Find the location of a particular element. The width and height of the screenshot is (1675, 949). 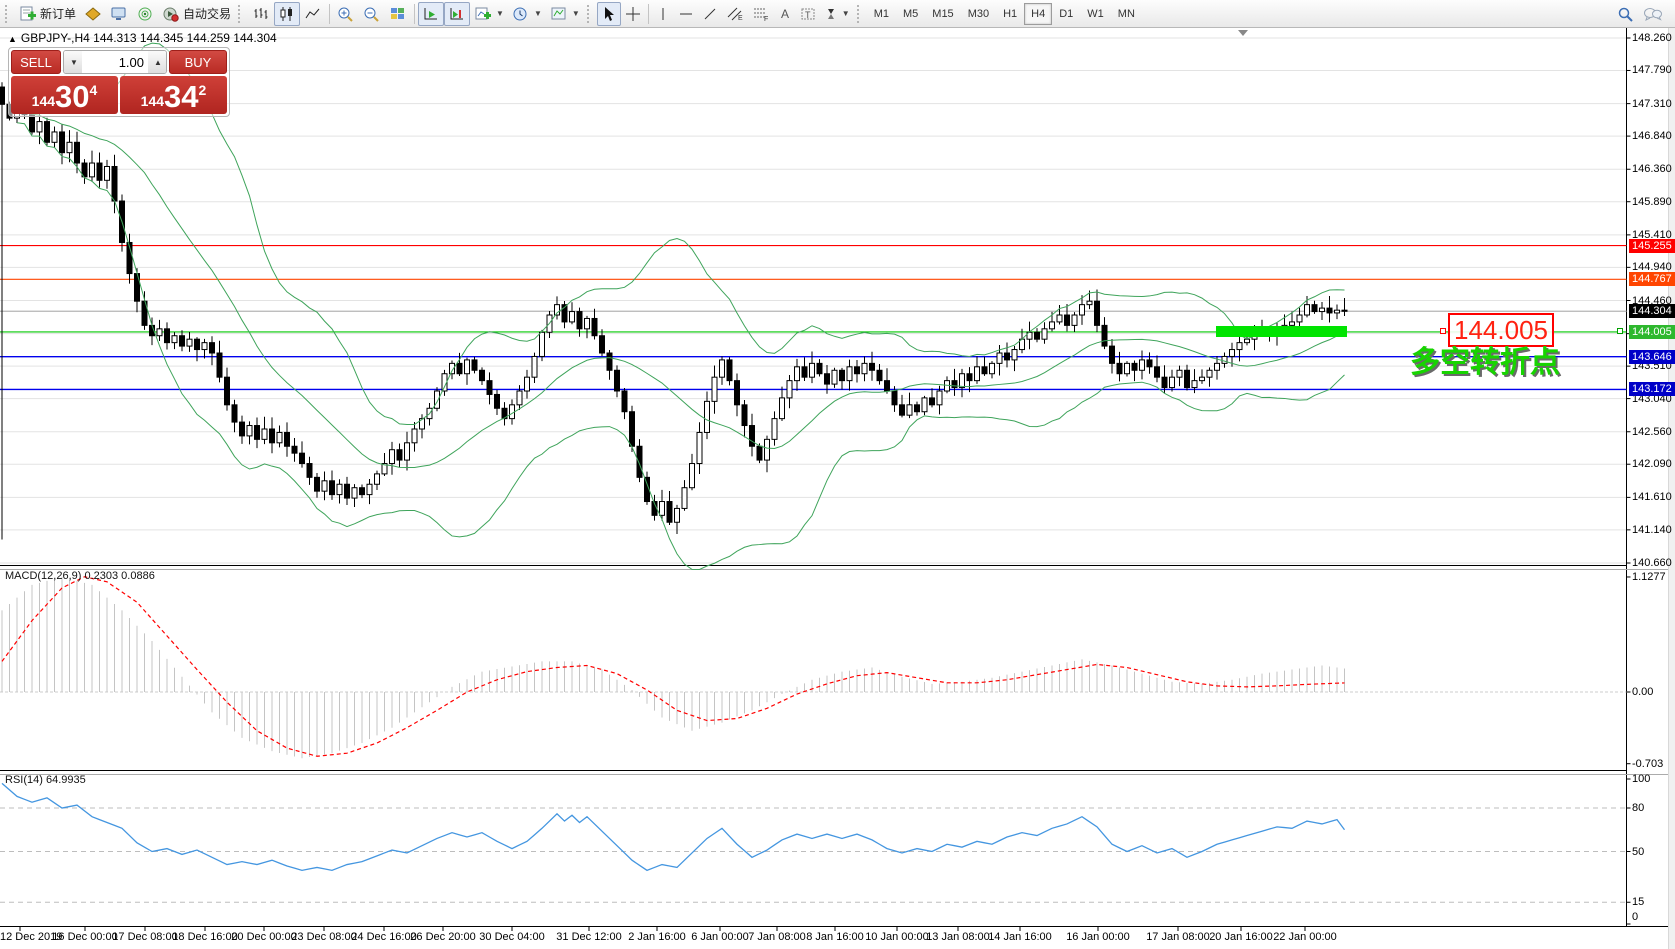

price-axis-label: 140.660 is located at coordinates (1652, 563).